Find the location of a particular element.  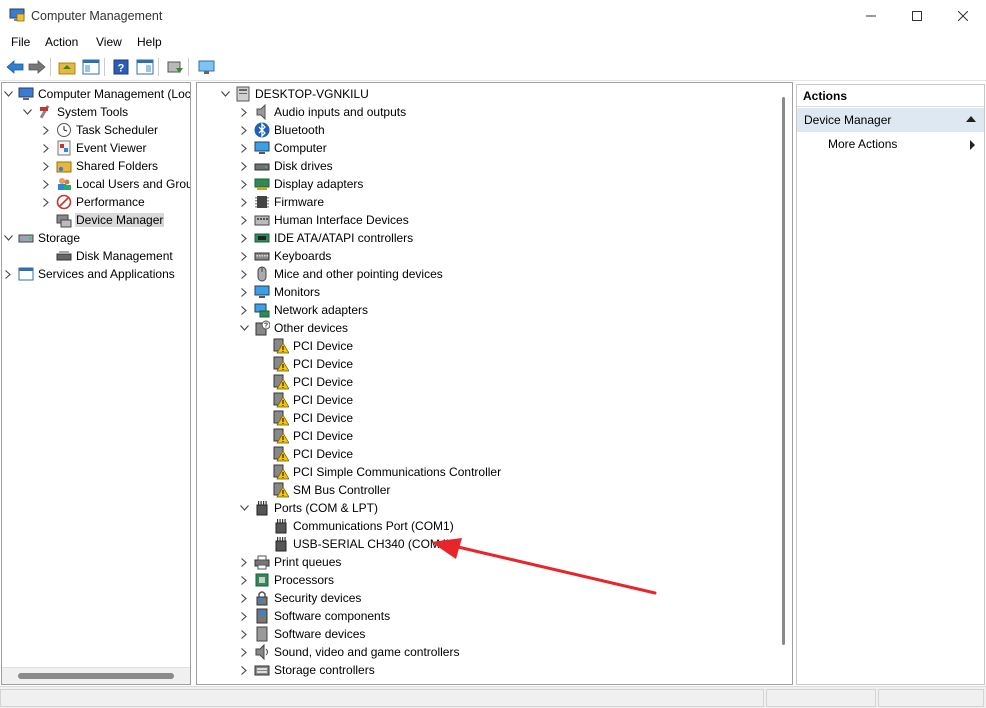

collapse-triangle-icon is located at coordinates (971, 119).